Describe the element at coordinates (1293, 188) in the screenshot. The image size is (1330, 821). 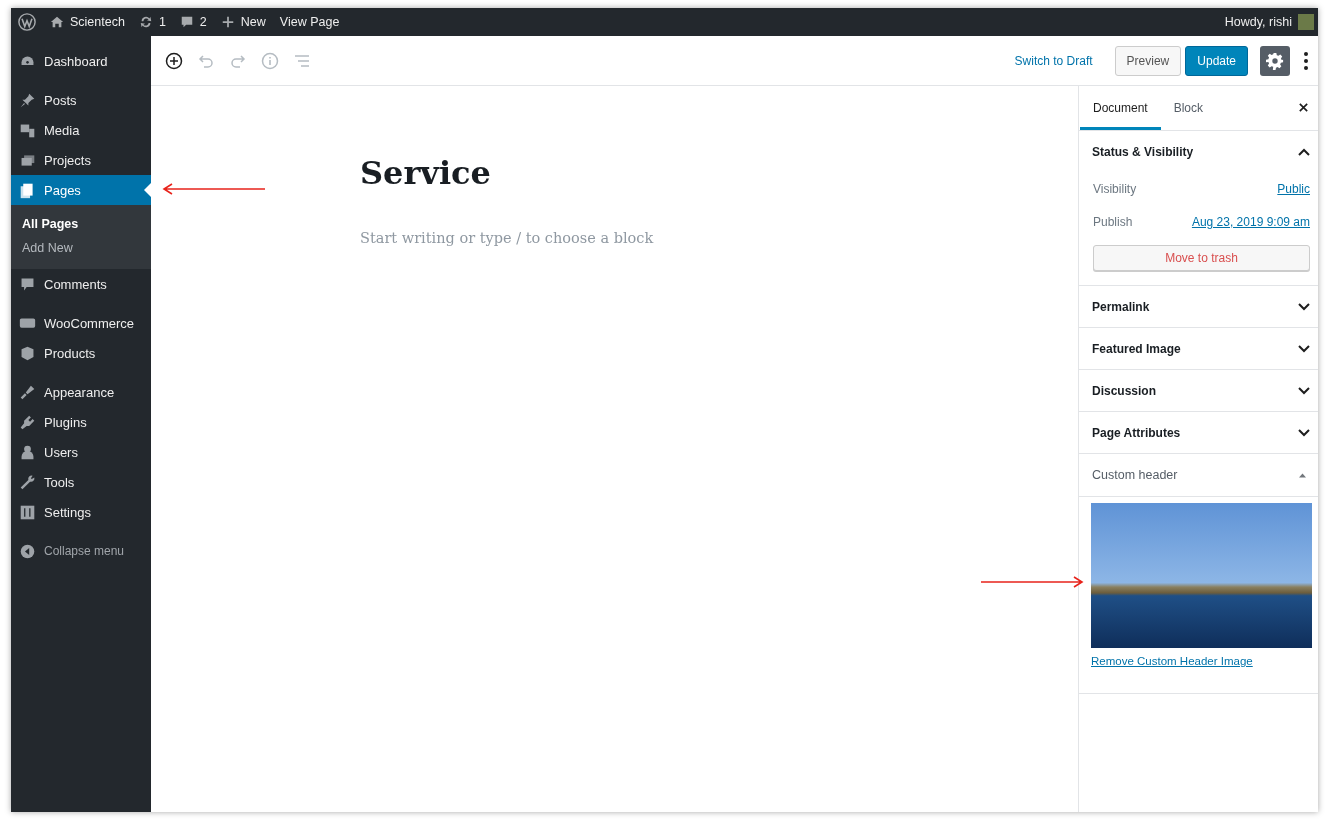
I see `field-value-link: Public` at that location.